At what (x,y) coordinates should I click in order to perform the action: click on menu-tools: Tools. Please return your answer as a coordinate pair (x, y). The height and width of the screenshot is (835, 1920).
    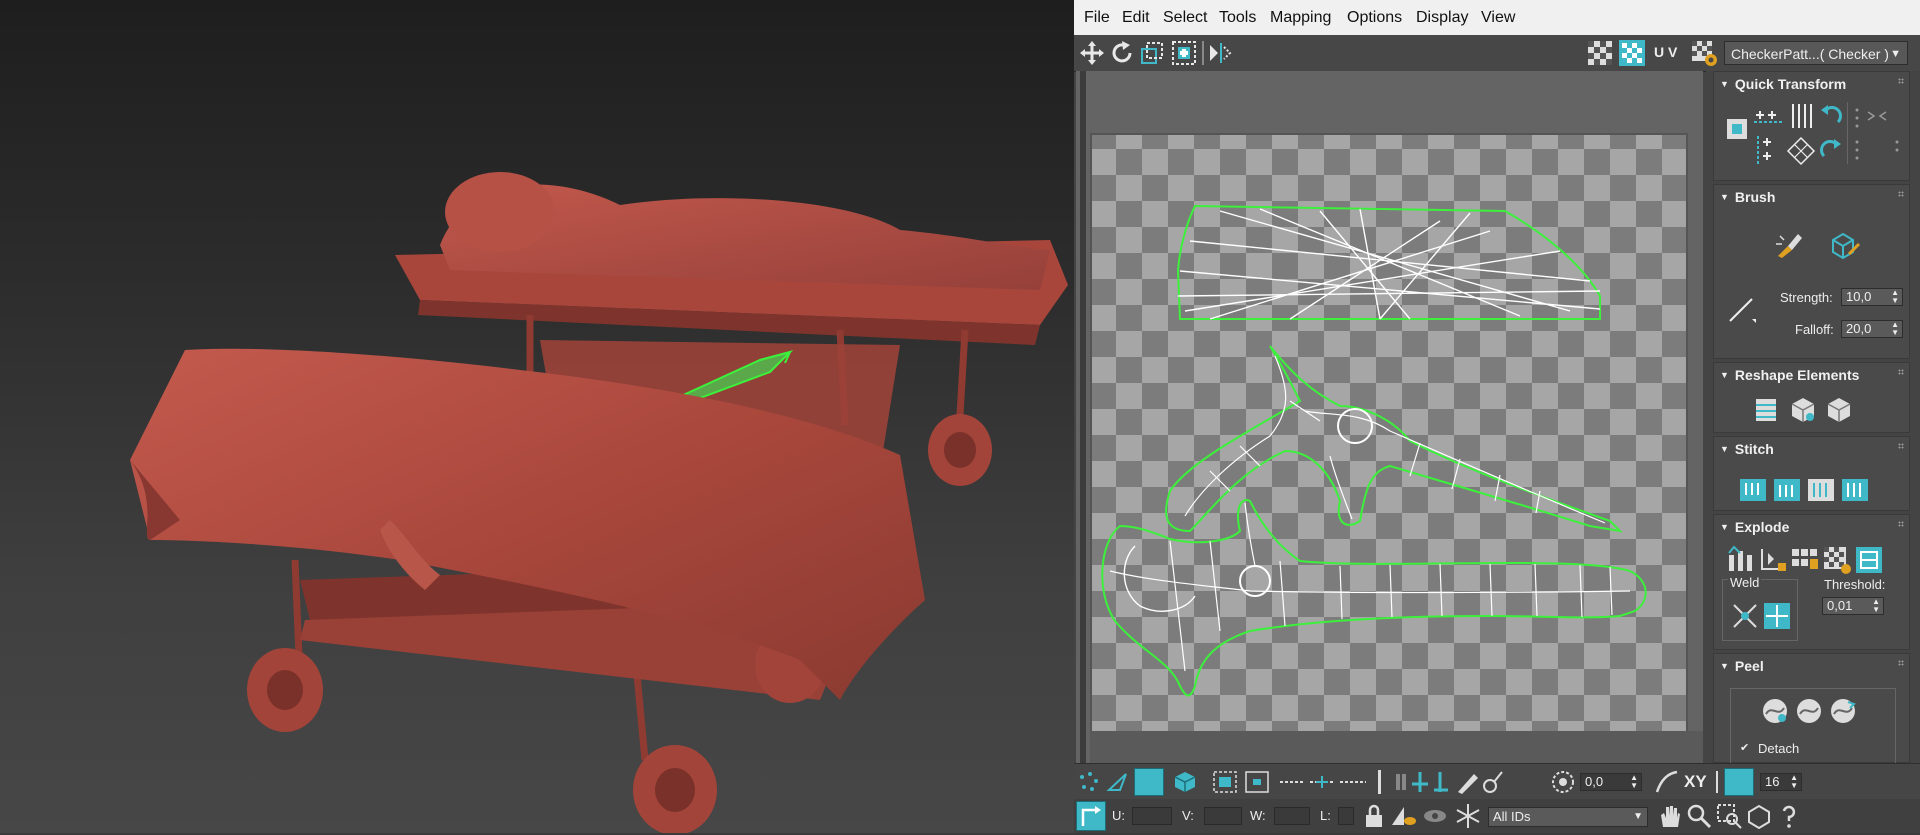
    Looking at the image, I should click on (1237, 18).